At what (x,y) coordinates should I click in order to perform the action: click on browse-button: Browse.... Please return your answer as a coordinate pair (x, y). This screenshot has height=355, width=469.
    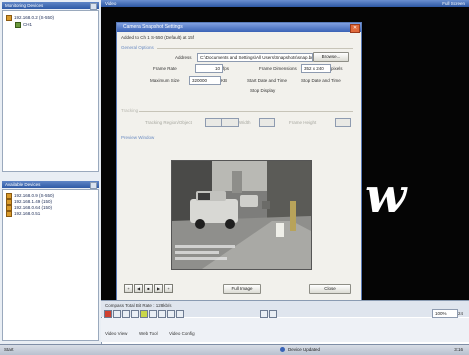
    Looking at the image, I should click on (331, 57).